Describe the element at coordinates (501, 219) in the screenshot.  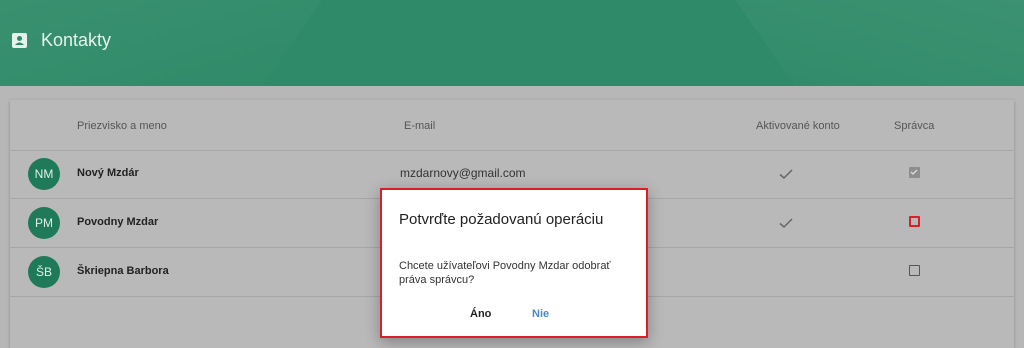
I see `dialog-title: Potvrďte požadovanú operáciu` at that location.